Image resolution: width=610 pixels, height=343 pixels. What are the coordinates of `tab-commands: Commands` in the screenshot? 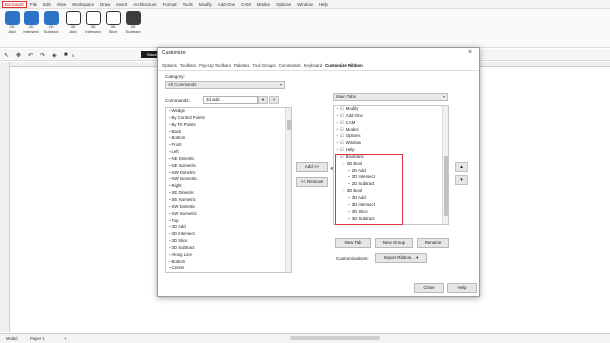 It's located at (290, 65).